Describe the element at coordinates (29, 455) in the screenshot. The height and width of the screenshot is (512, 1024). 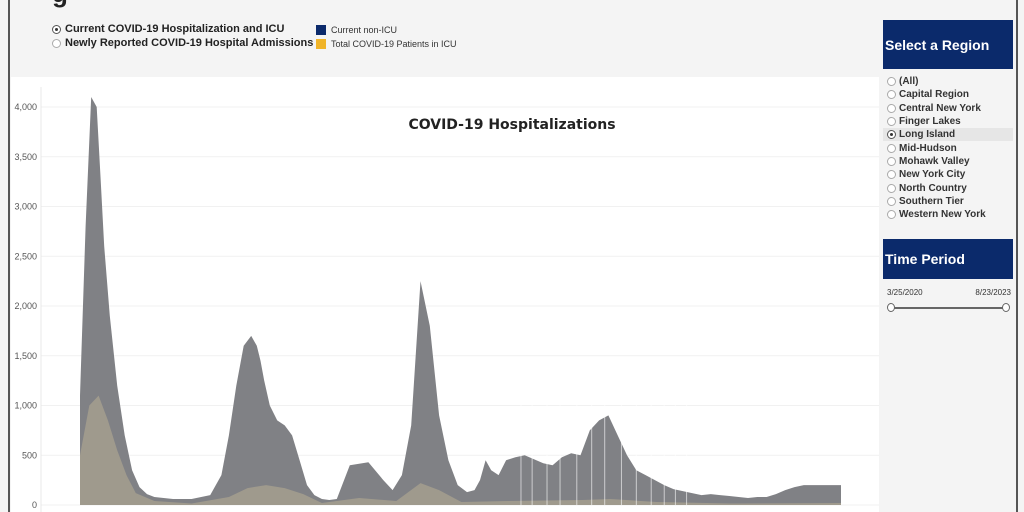
I see `y-tick-label: 500` at that location.